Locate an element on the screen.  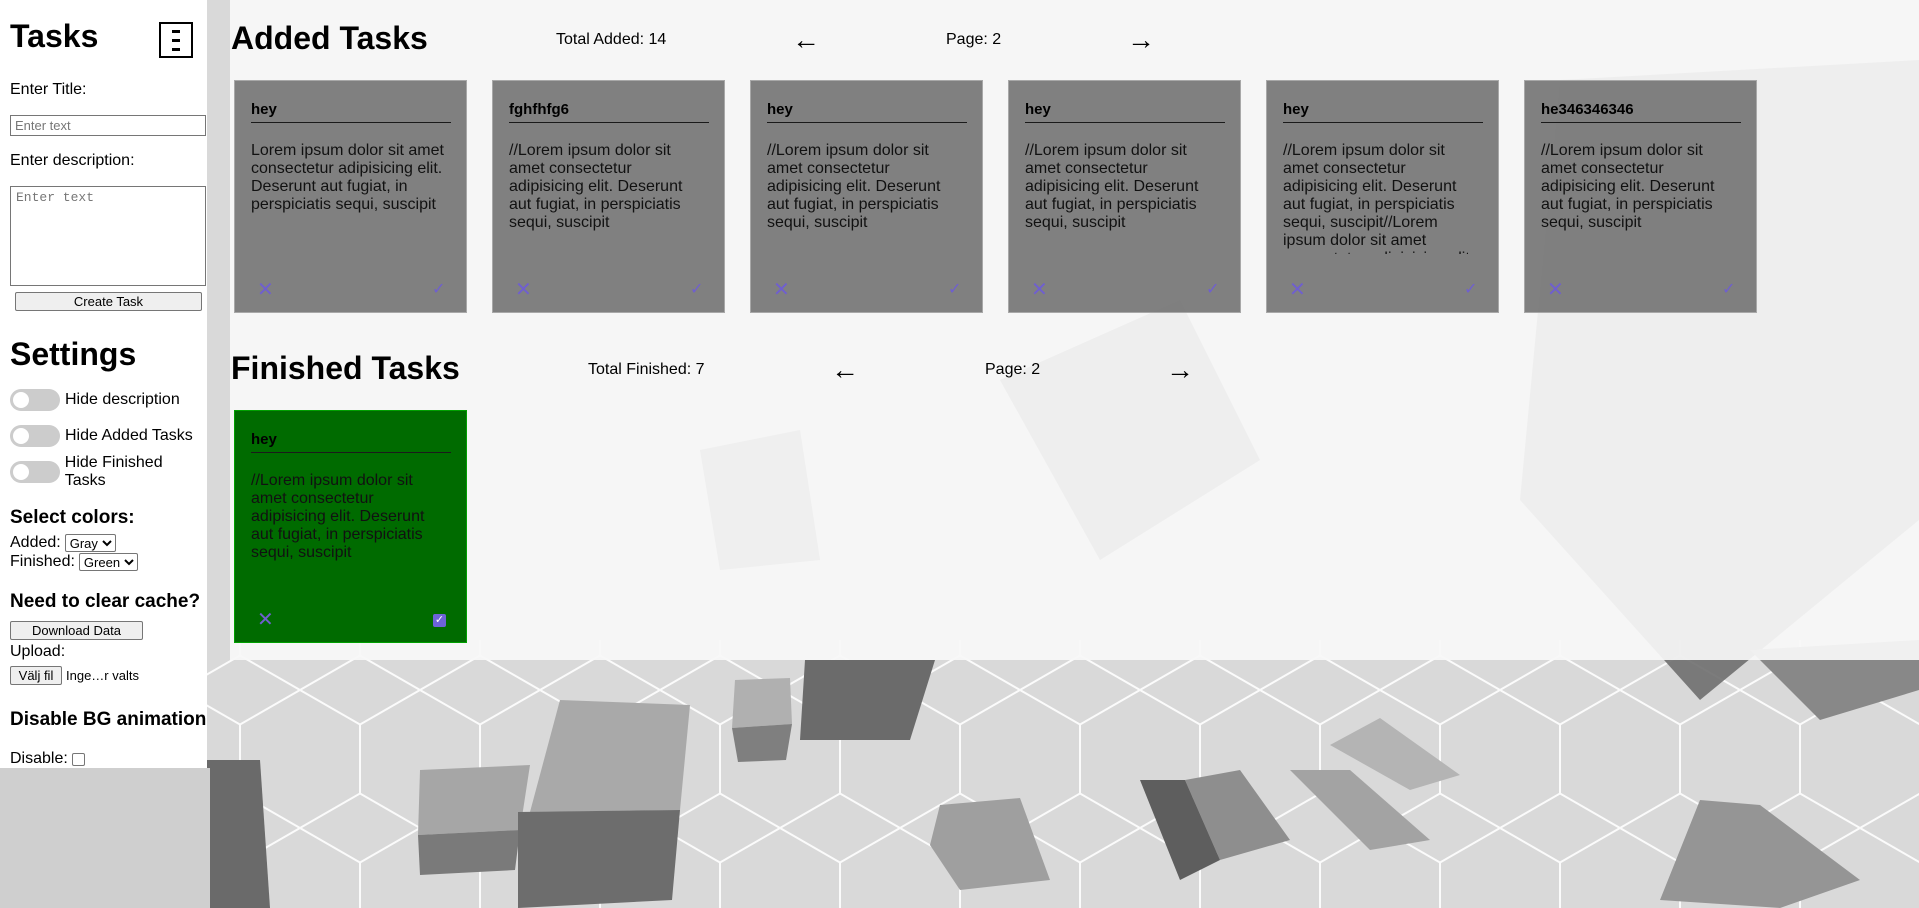
toggle-row-hide-finished: Hide Finished Tasks is located at coordinates (108, 471).